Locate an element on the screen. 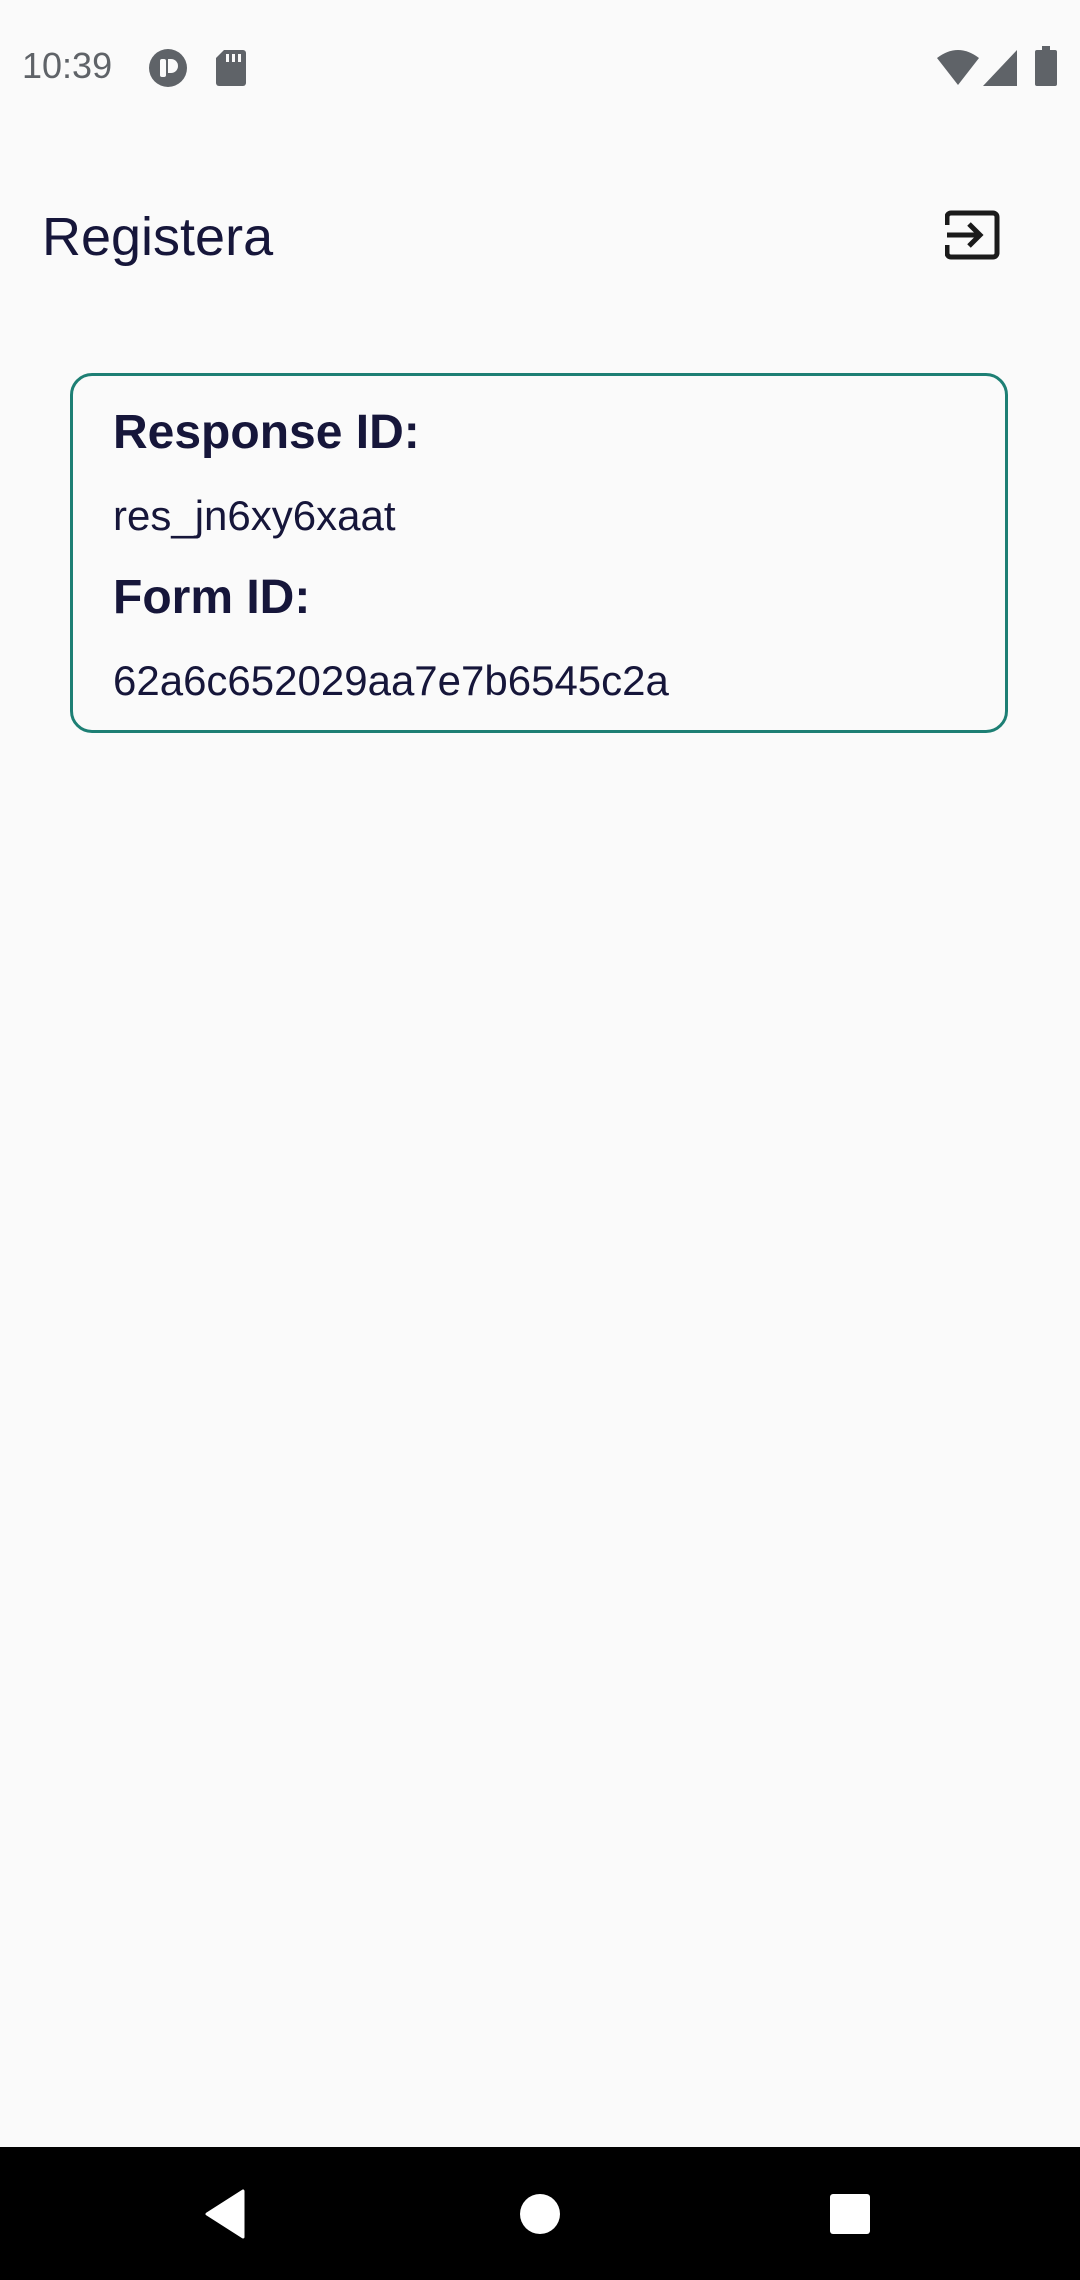 Image resolution: width=1080 pixels, height=2280 pixels. status-time: 10:39 is located at coordinates (67, 65).